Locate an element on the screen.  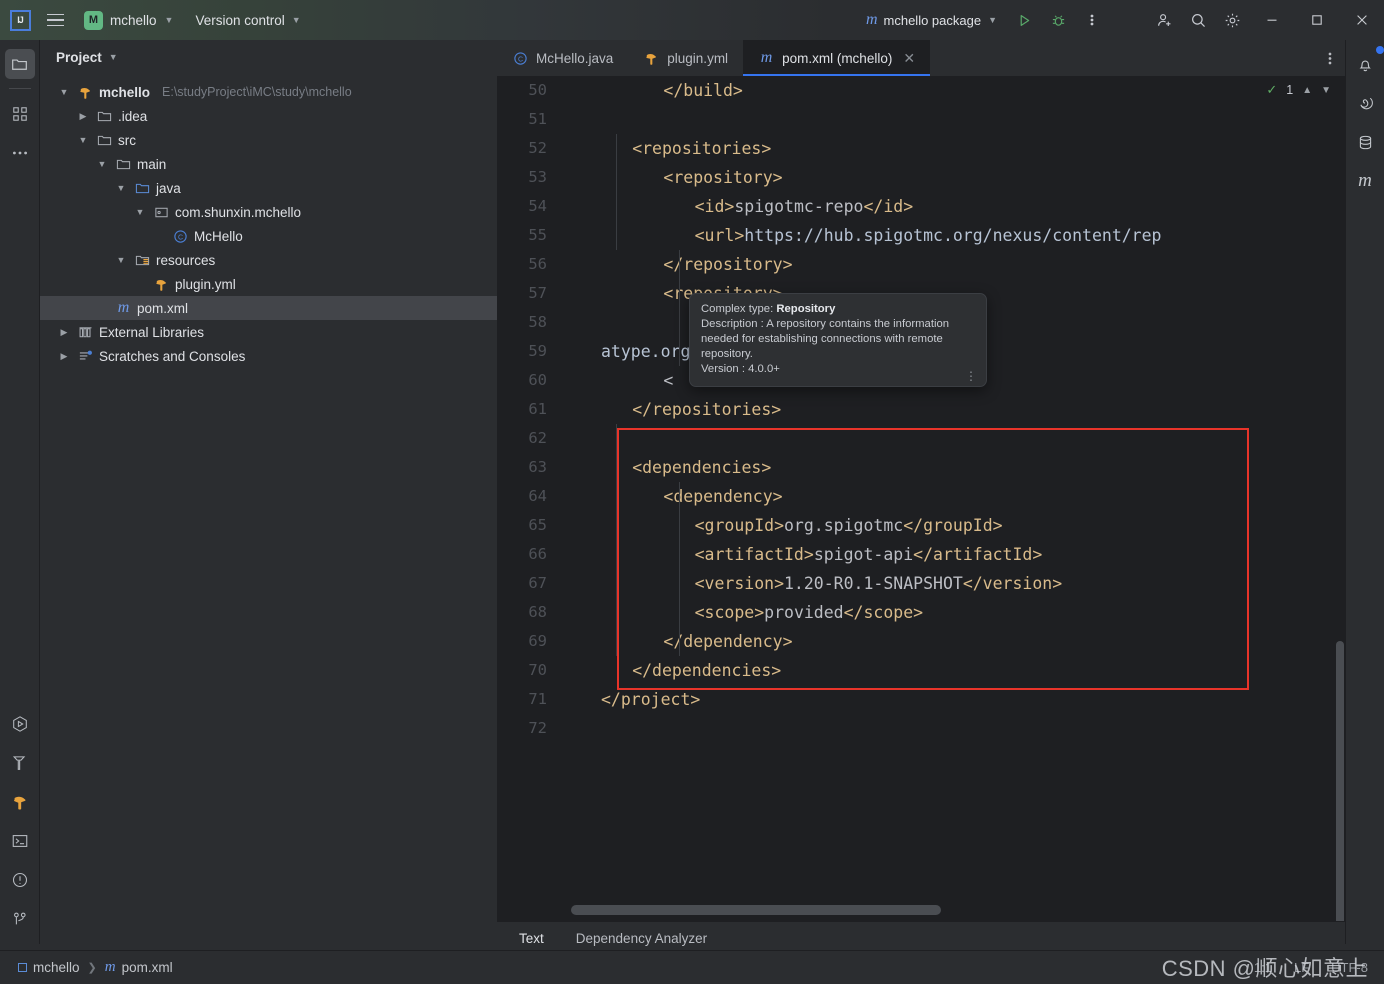
line-number: 72 is located at coordinates (522, 728).